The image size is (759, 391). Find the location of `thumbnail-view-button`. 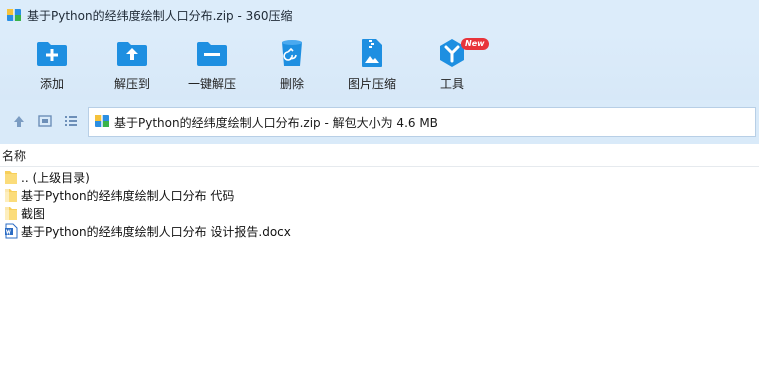

thumbnail-view-button is located at coordinates (45, 122).